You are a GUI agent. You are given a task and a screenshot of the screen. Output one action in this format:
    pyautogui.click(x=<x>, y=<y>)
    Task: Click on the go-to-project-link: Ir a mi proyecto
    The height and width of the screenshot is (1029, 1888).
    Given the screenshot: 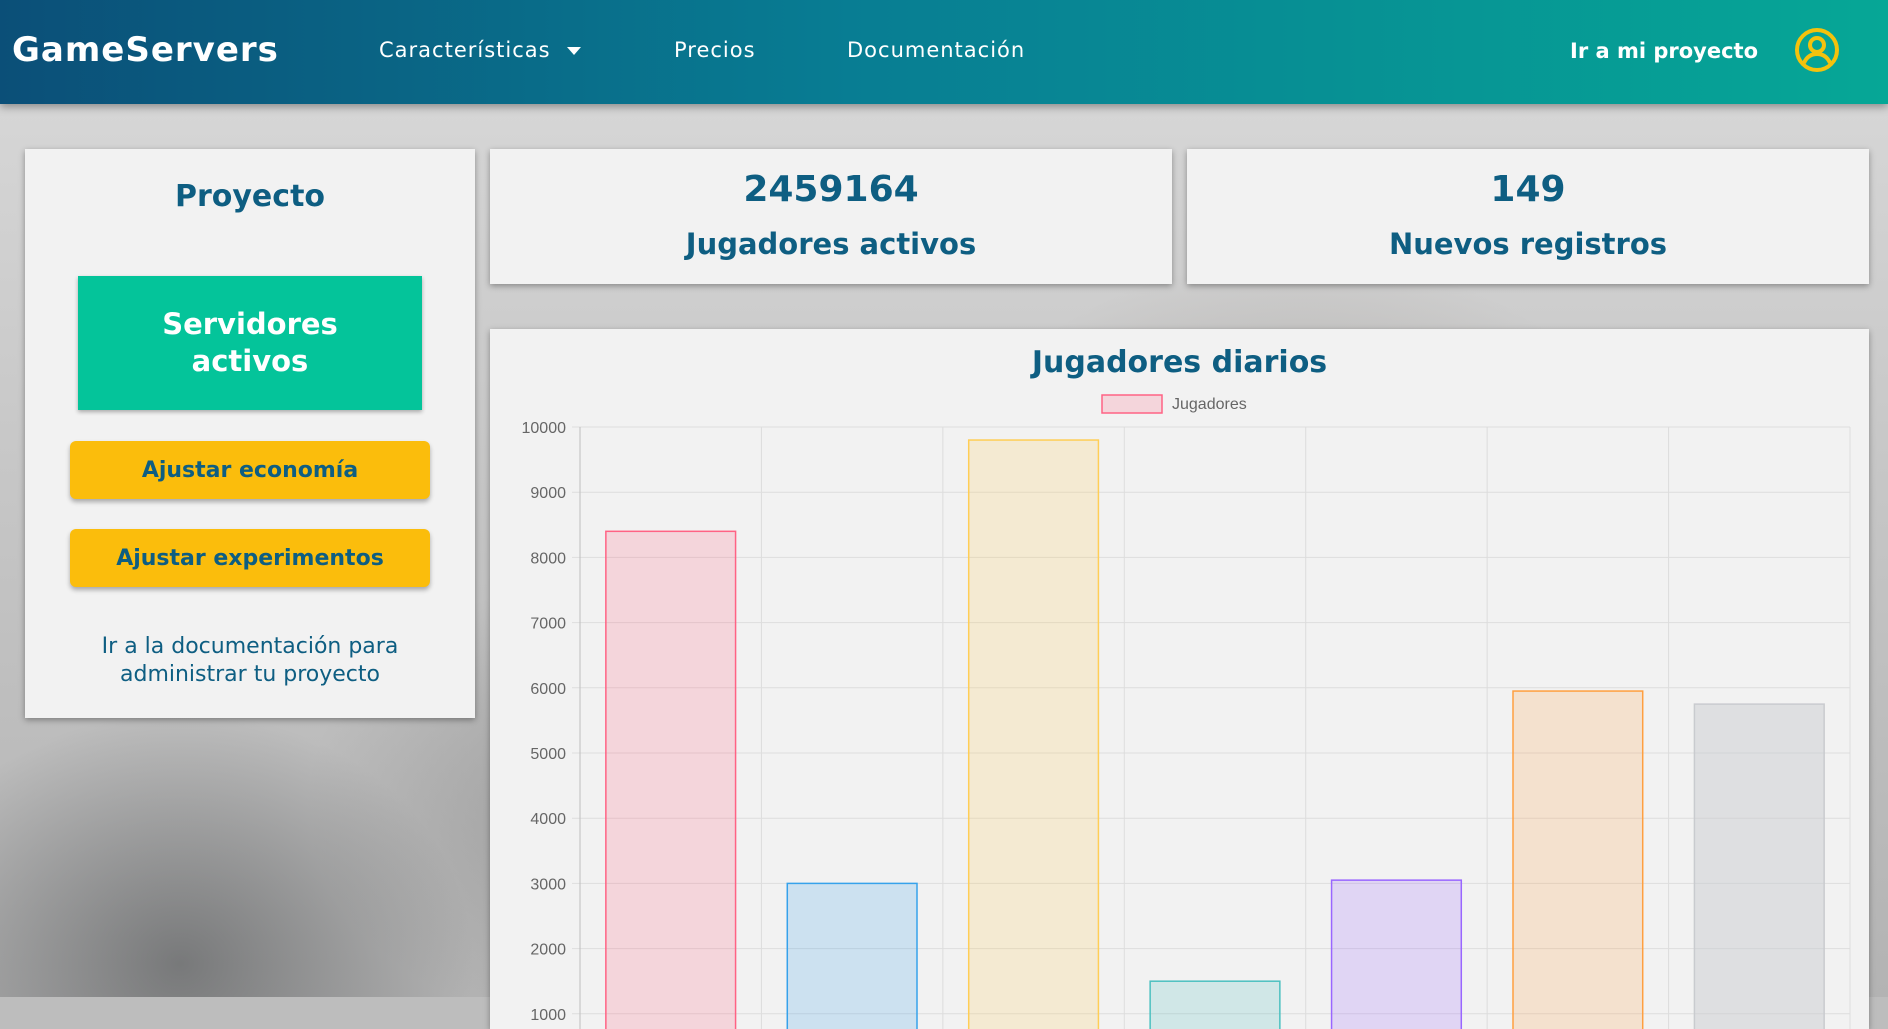 What is the action you would take?
    pyautogui.click(x=1664, y=51)
    